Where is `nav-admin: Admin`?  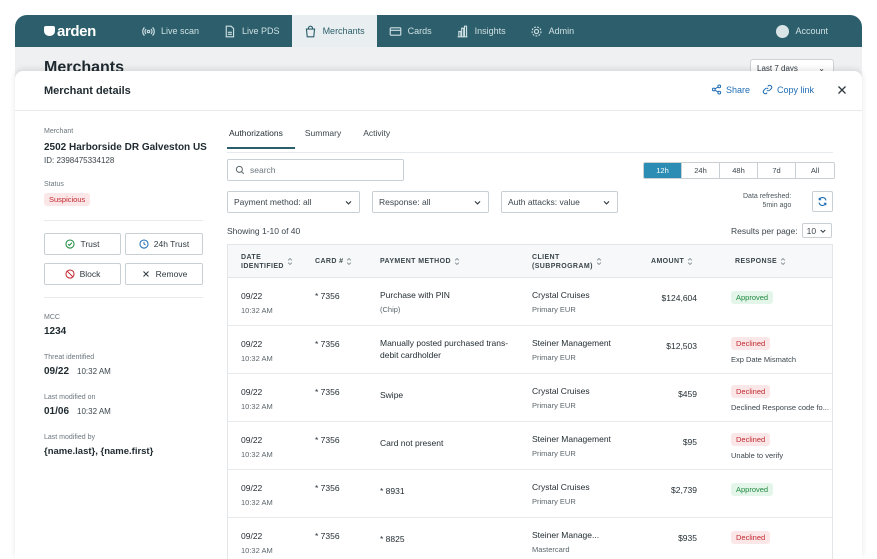 nav-admin: Admin is located at coordinates (552, 31).